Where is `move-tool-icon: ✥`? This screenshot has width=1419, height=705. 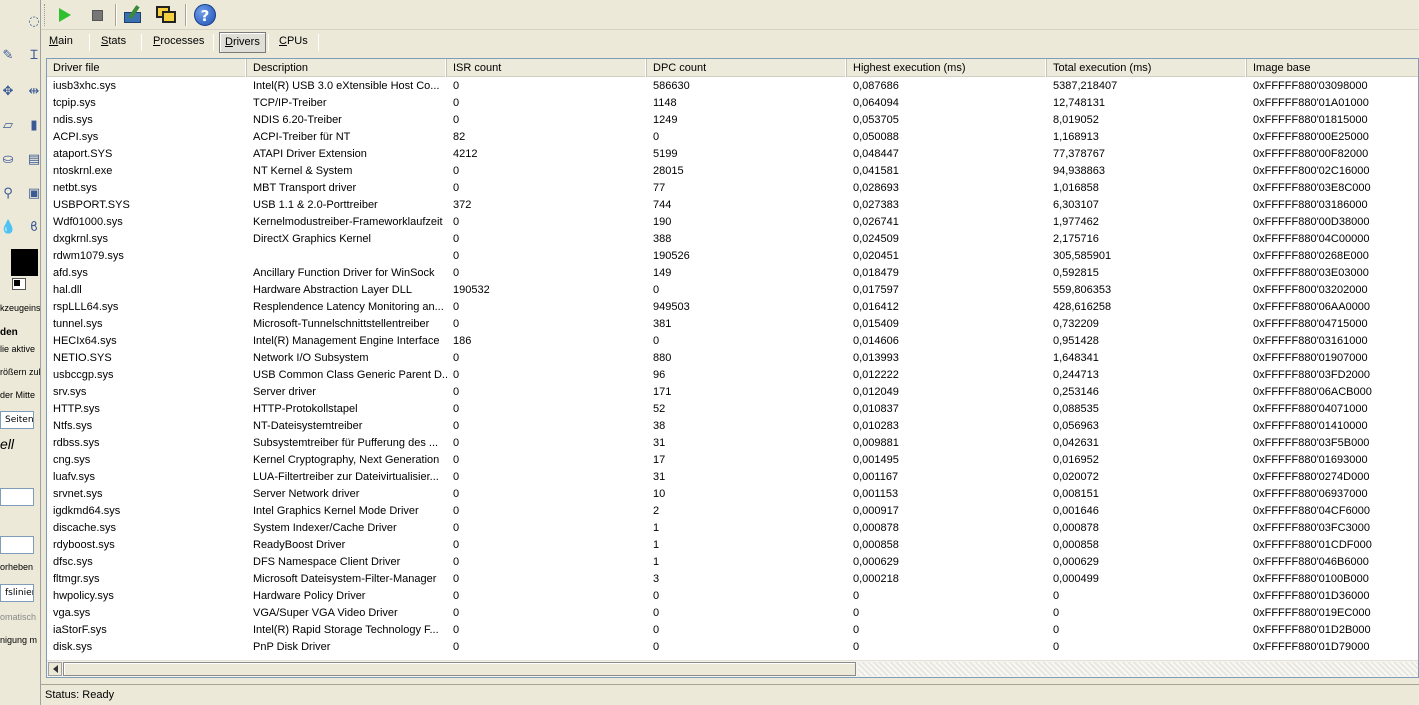
move-tool-icon: ✥ is located at coordinates (8, 92).